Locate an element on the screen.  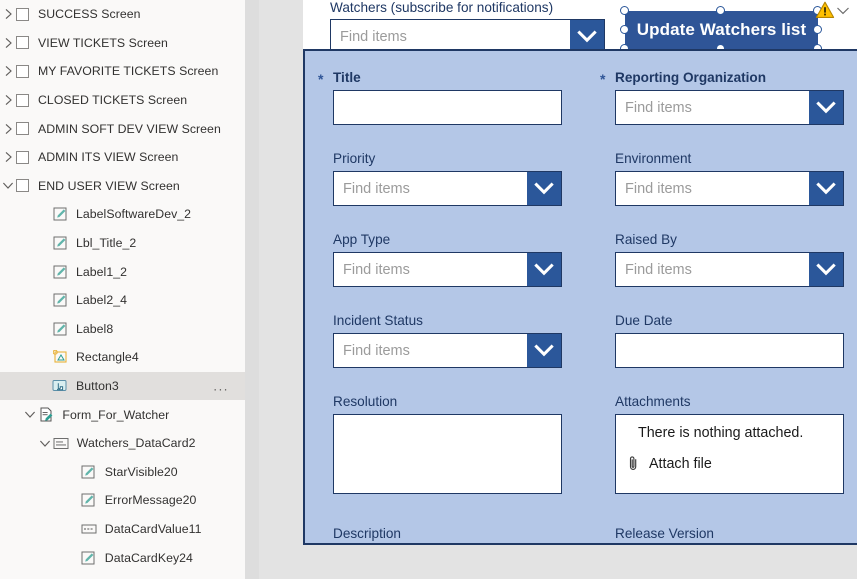
tree-item-success-screen: SUCCESS Screen is located at coordinates (122, 14).